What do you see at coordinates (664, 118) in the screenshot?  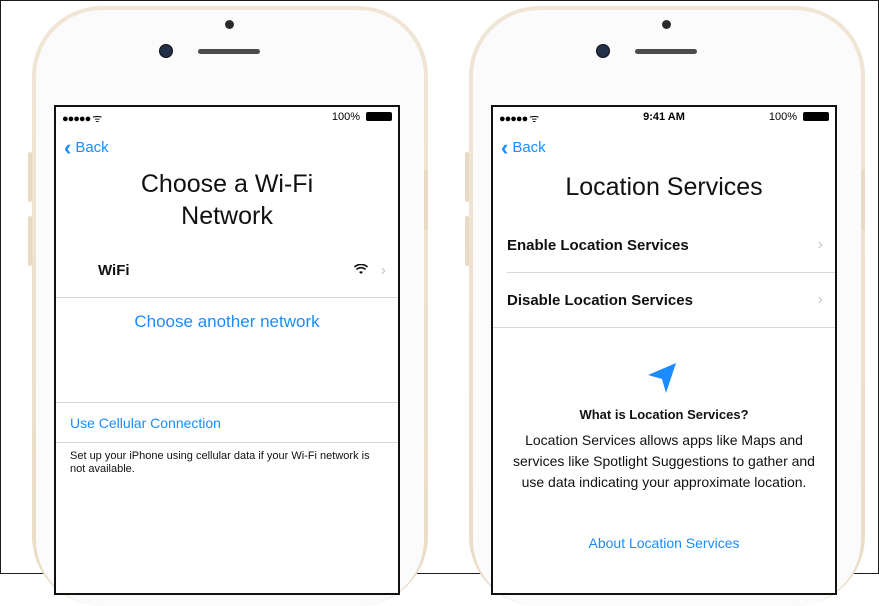 I see `status-bar: ●●●●● ᯤ 9:41 AM 100%` at bounding box center [664, 118].